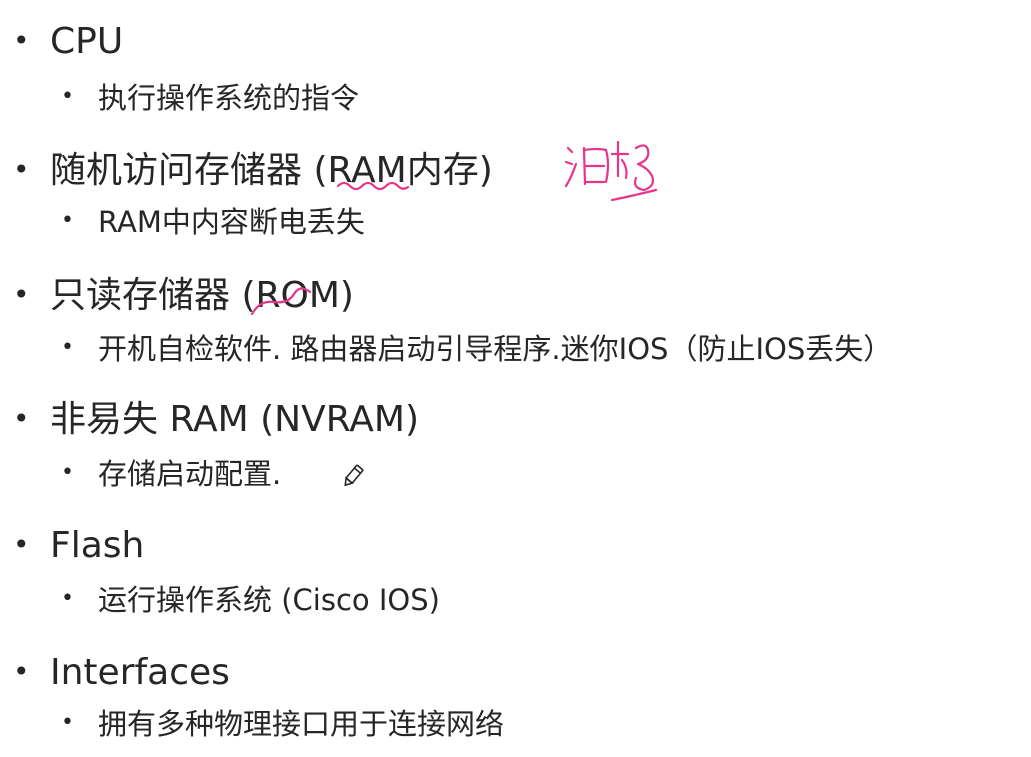  What do you see at coordinates (202, 295) in the screenshot?
I see `bullet-title: 只读存储器 (ROM)` at bounding box center [202, 295].